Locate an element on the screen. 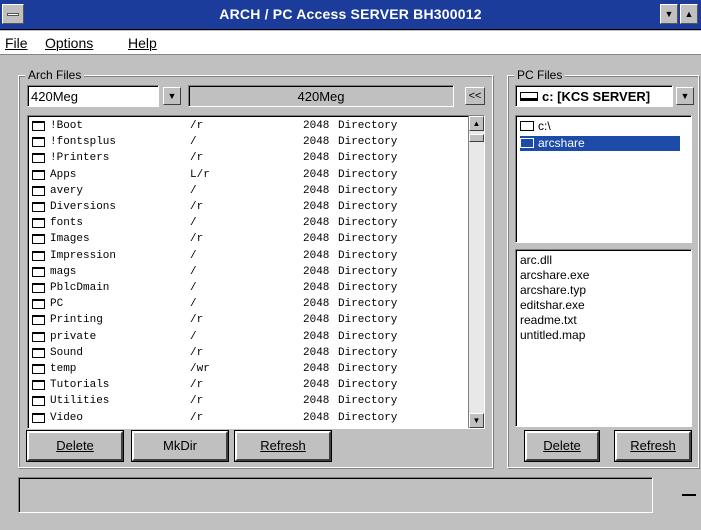  arch-refresh-button: Refresh is located at coordinates (283, 446).